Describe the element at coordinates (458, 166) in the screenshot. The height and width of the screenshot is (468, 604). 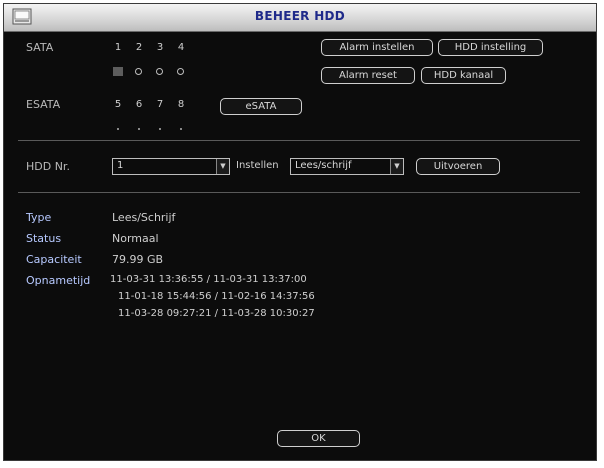
I see `uitvoeren-button: Uitvoeren` at that location.